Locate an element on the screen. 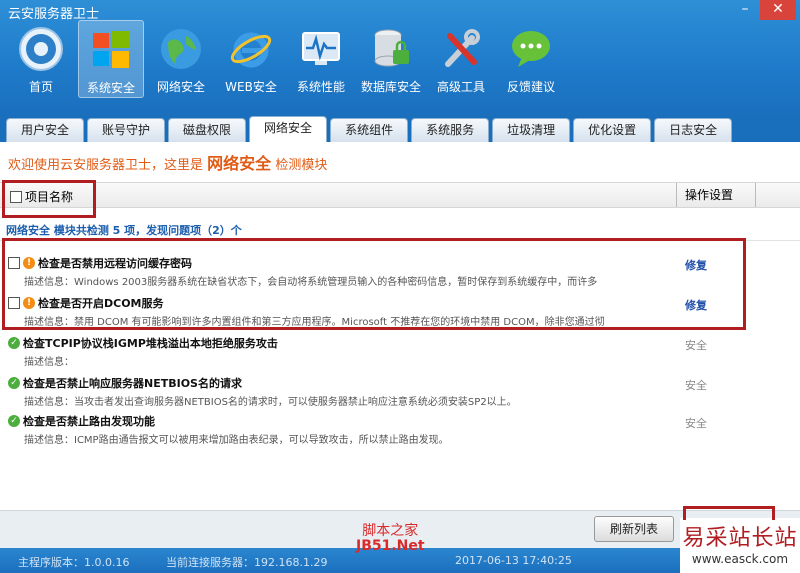 The image size is (800, 573). toolbar-database-security: 数据库安全 is located at coordinates (391, 59).